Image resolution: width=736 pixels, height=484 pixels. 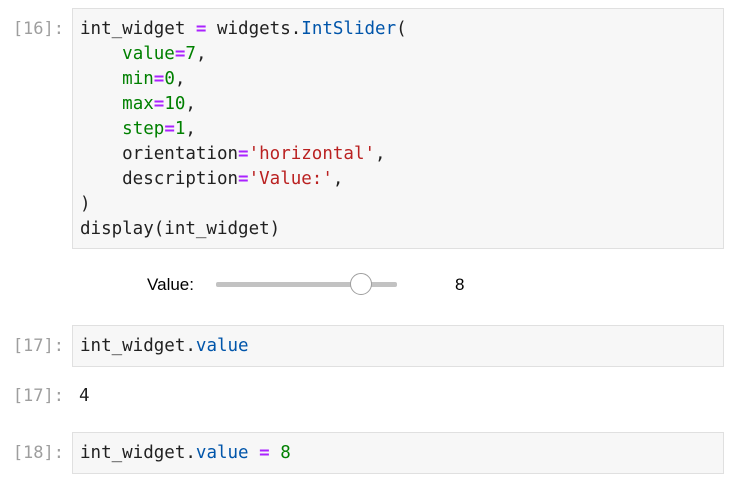 What do you see at coordinates (138, 104) in the screenshot?
I see `code-token: max` at bounding box center [138, 104].